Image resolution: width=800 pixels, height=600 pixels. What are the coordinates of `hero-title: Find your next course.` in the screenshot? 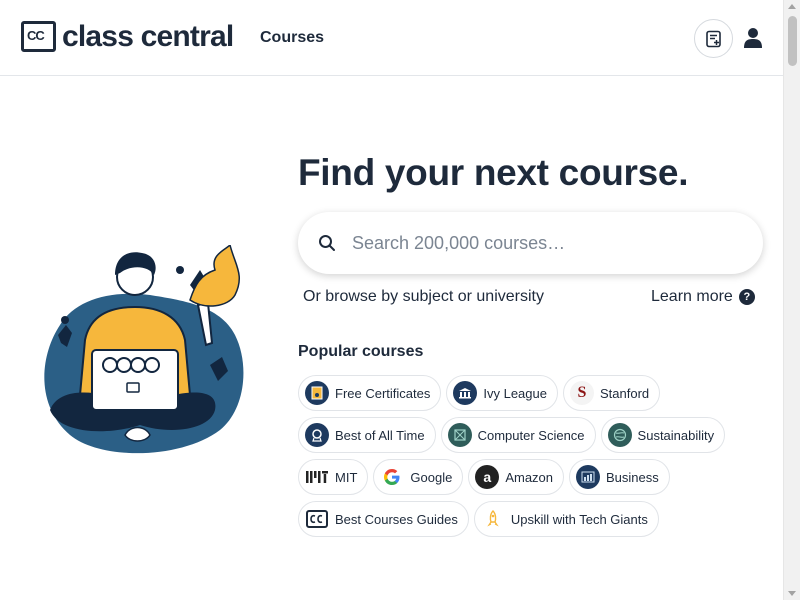 It's located at (493, 172).